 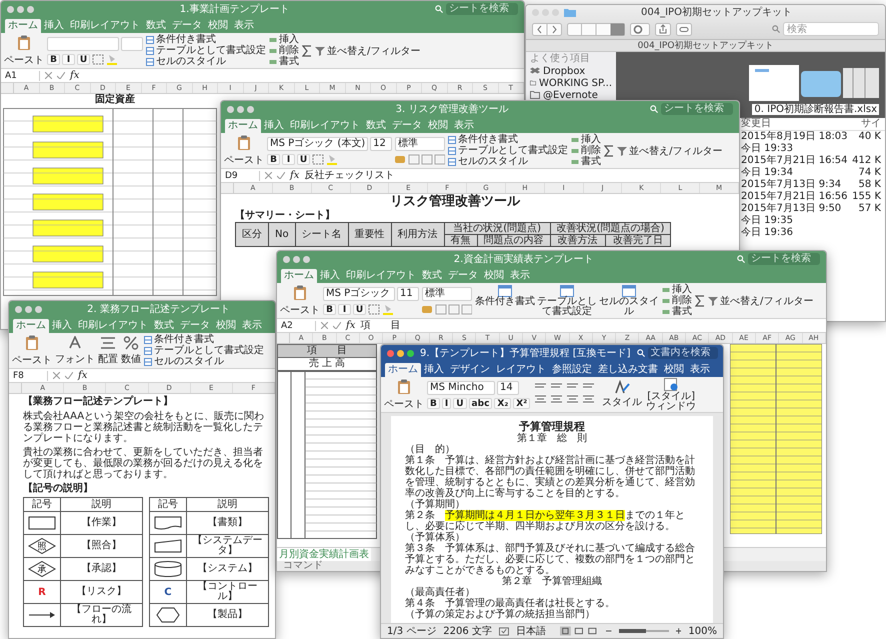 What do you see at coordinates (83, 43) in the screenshot?
I see `font-name-field` at bounding box center [83, 43].